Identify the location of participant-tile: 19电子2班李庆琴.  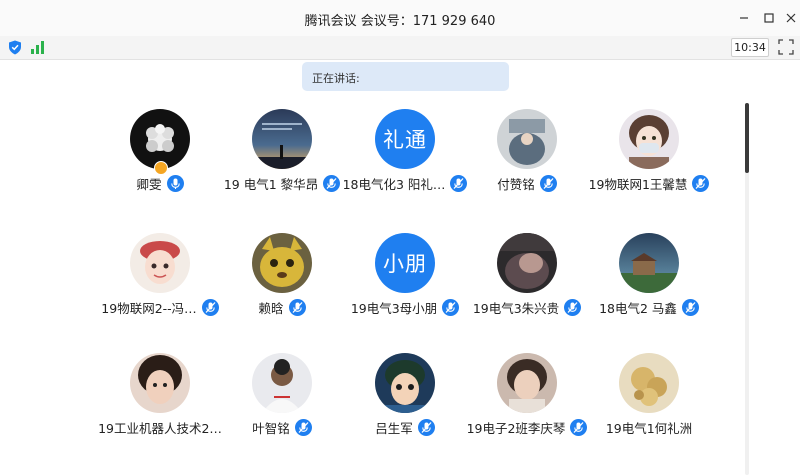
(527, 403).